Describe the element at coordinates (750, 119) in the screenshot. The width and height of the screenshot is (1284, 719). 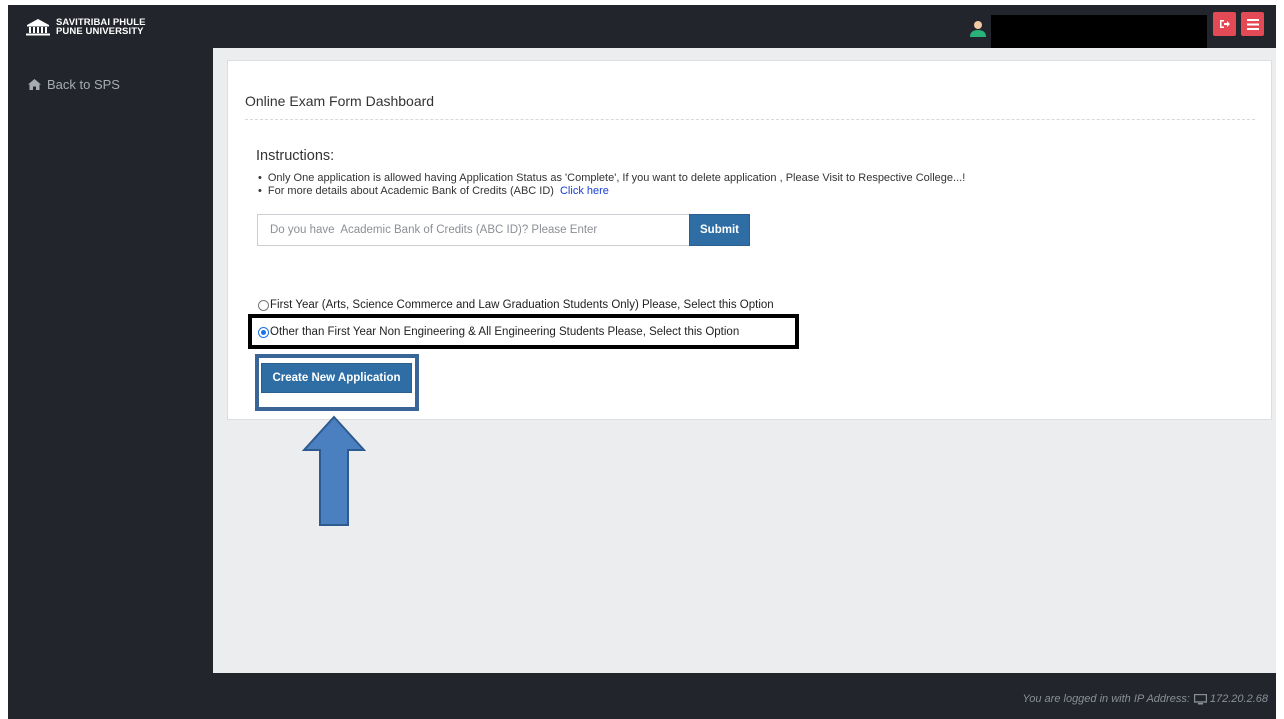
I see `title-divider` at that location.